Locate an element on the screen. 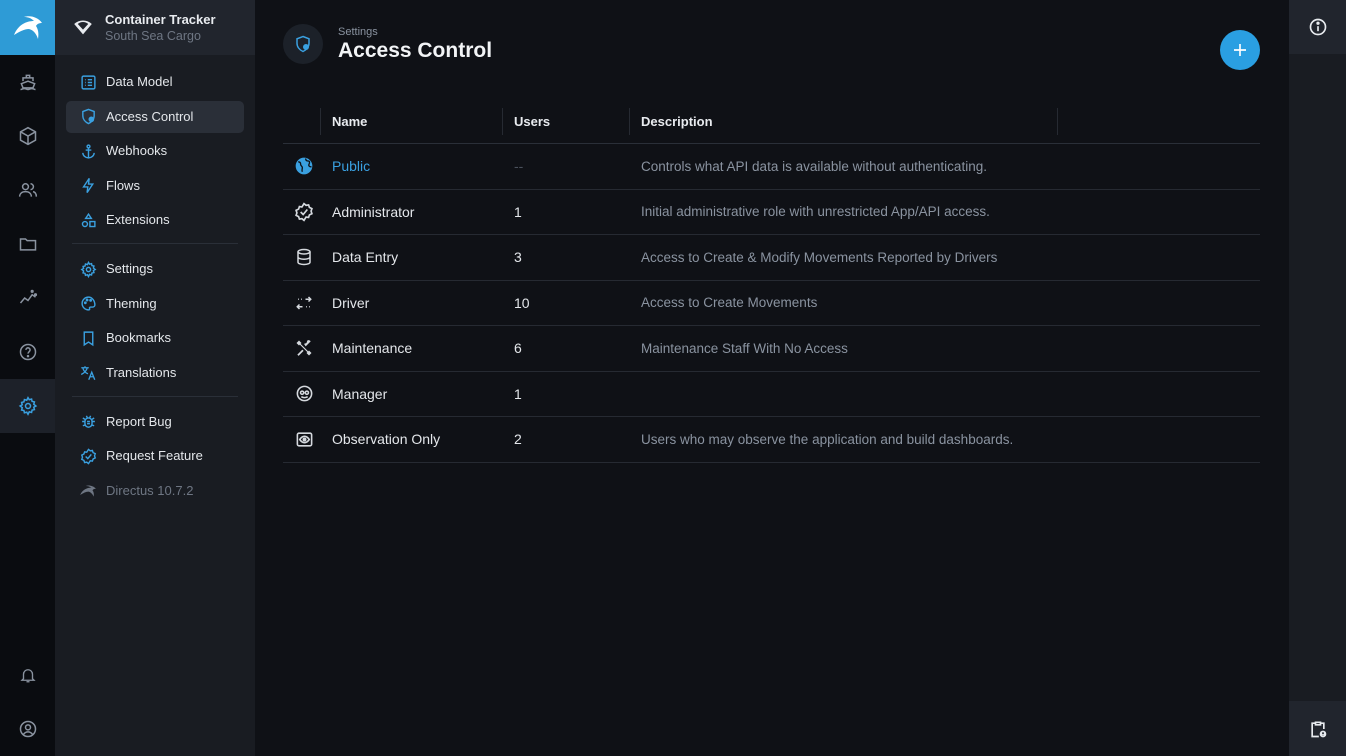 This screenshot has width=1346, height=756. module-content is located at coordinates (27, 82).